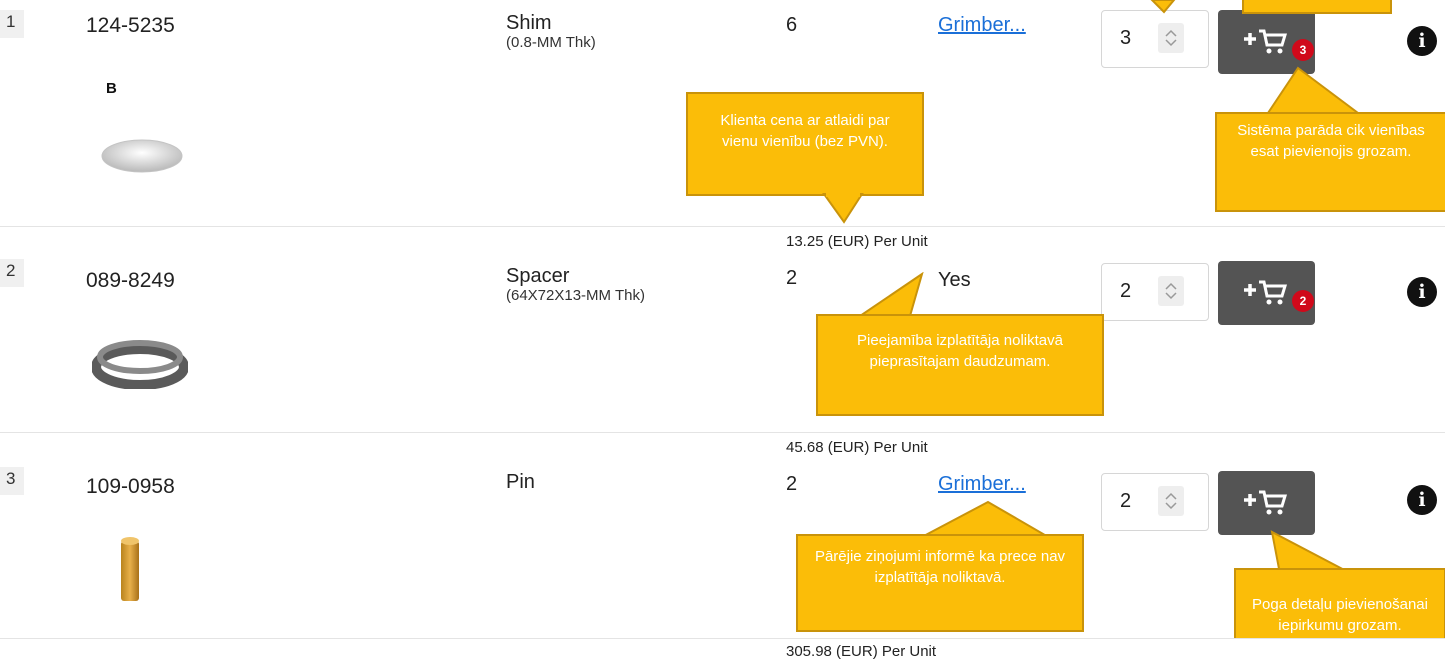 Image resolution: width=1445 pixels, height=665 pixels. What do you see at coordinates (140, 364) in the screenshot?
I see `spacer-image` at bounding box center [140, 364].